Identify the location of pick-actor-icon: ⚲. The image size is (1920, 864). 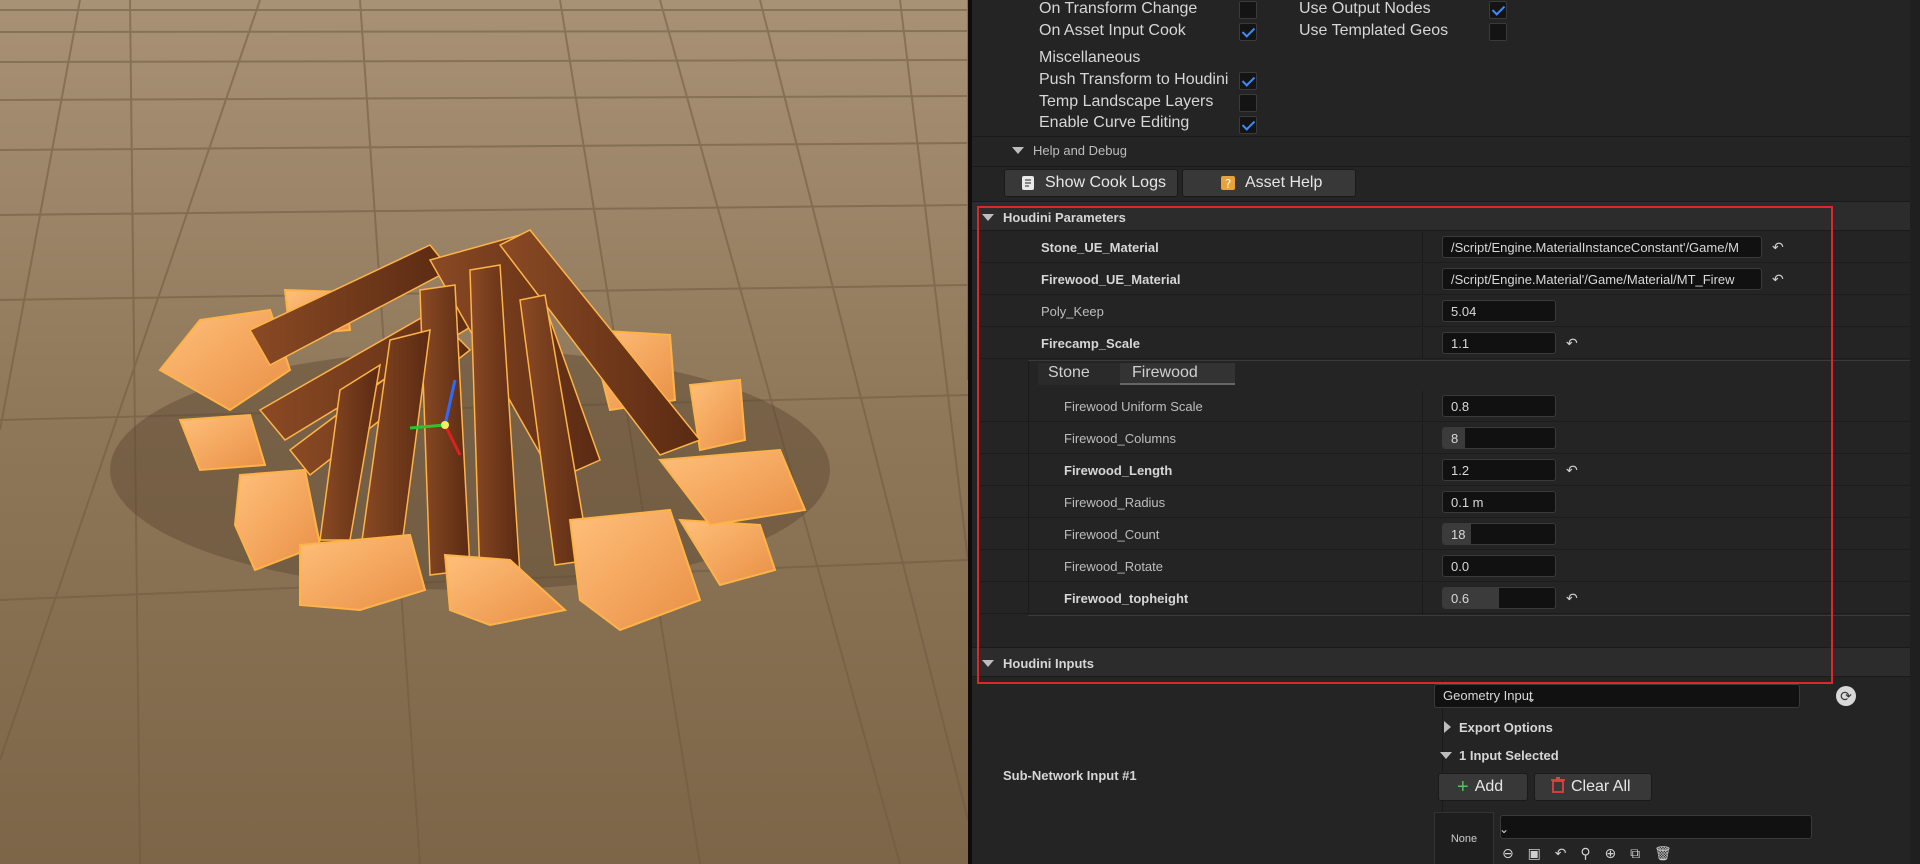
(1585, 853).